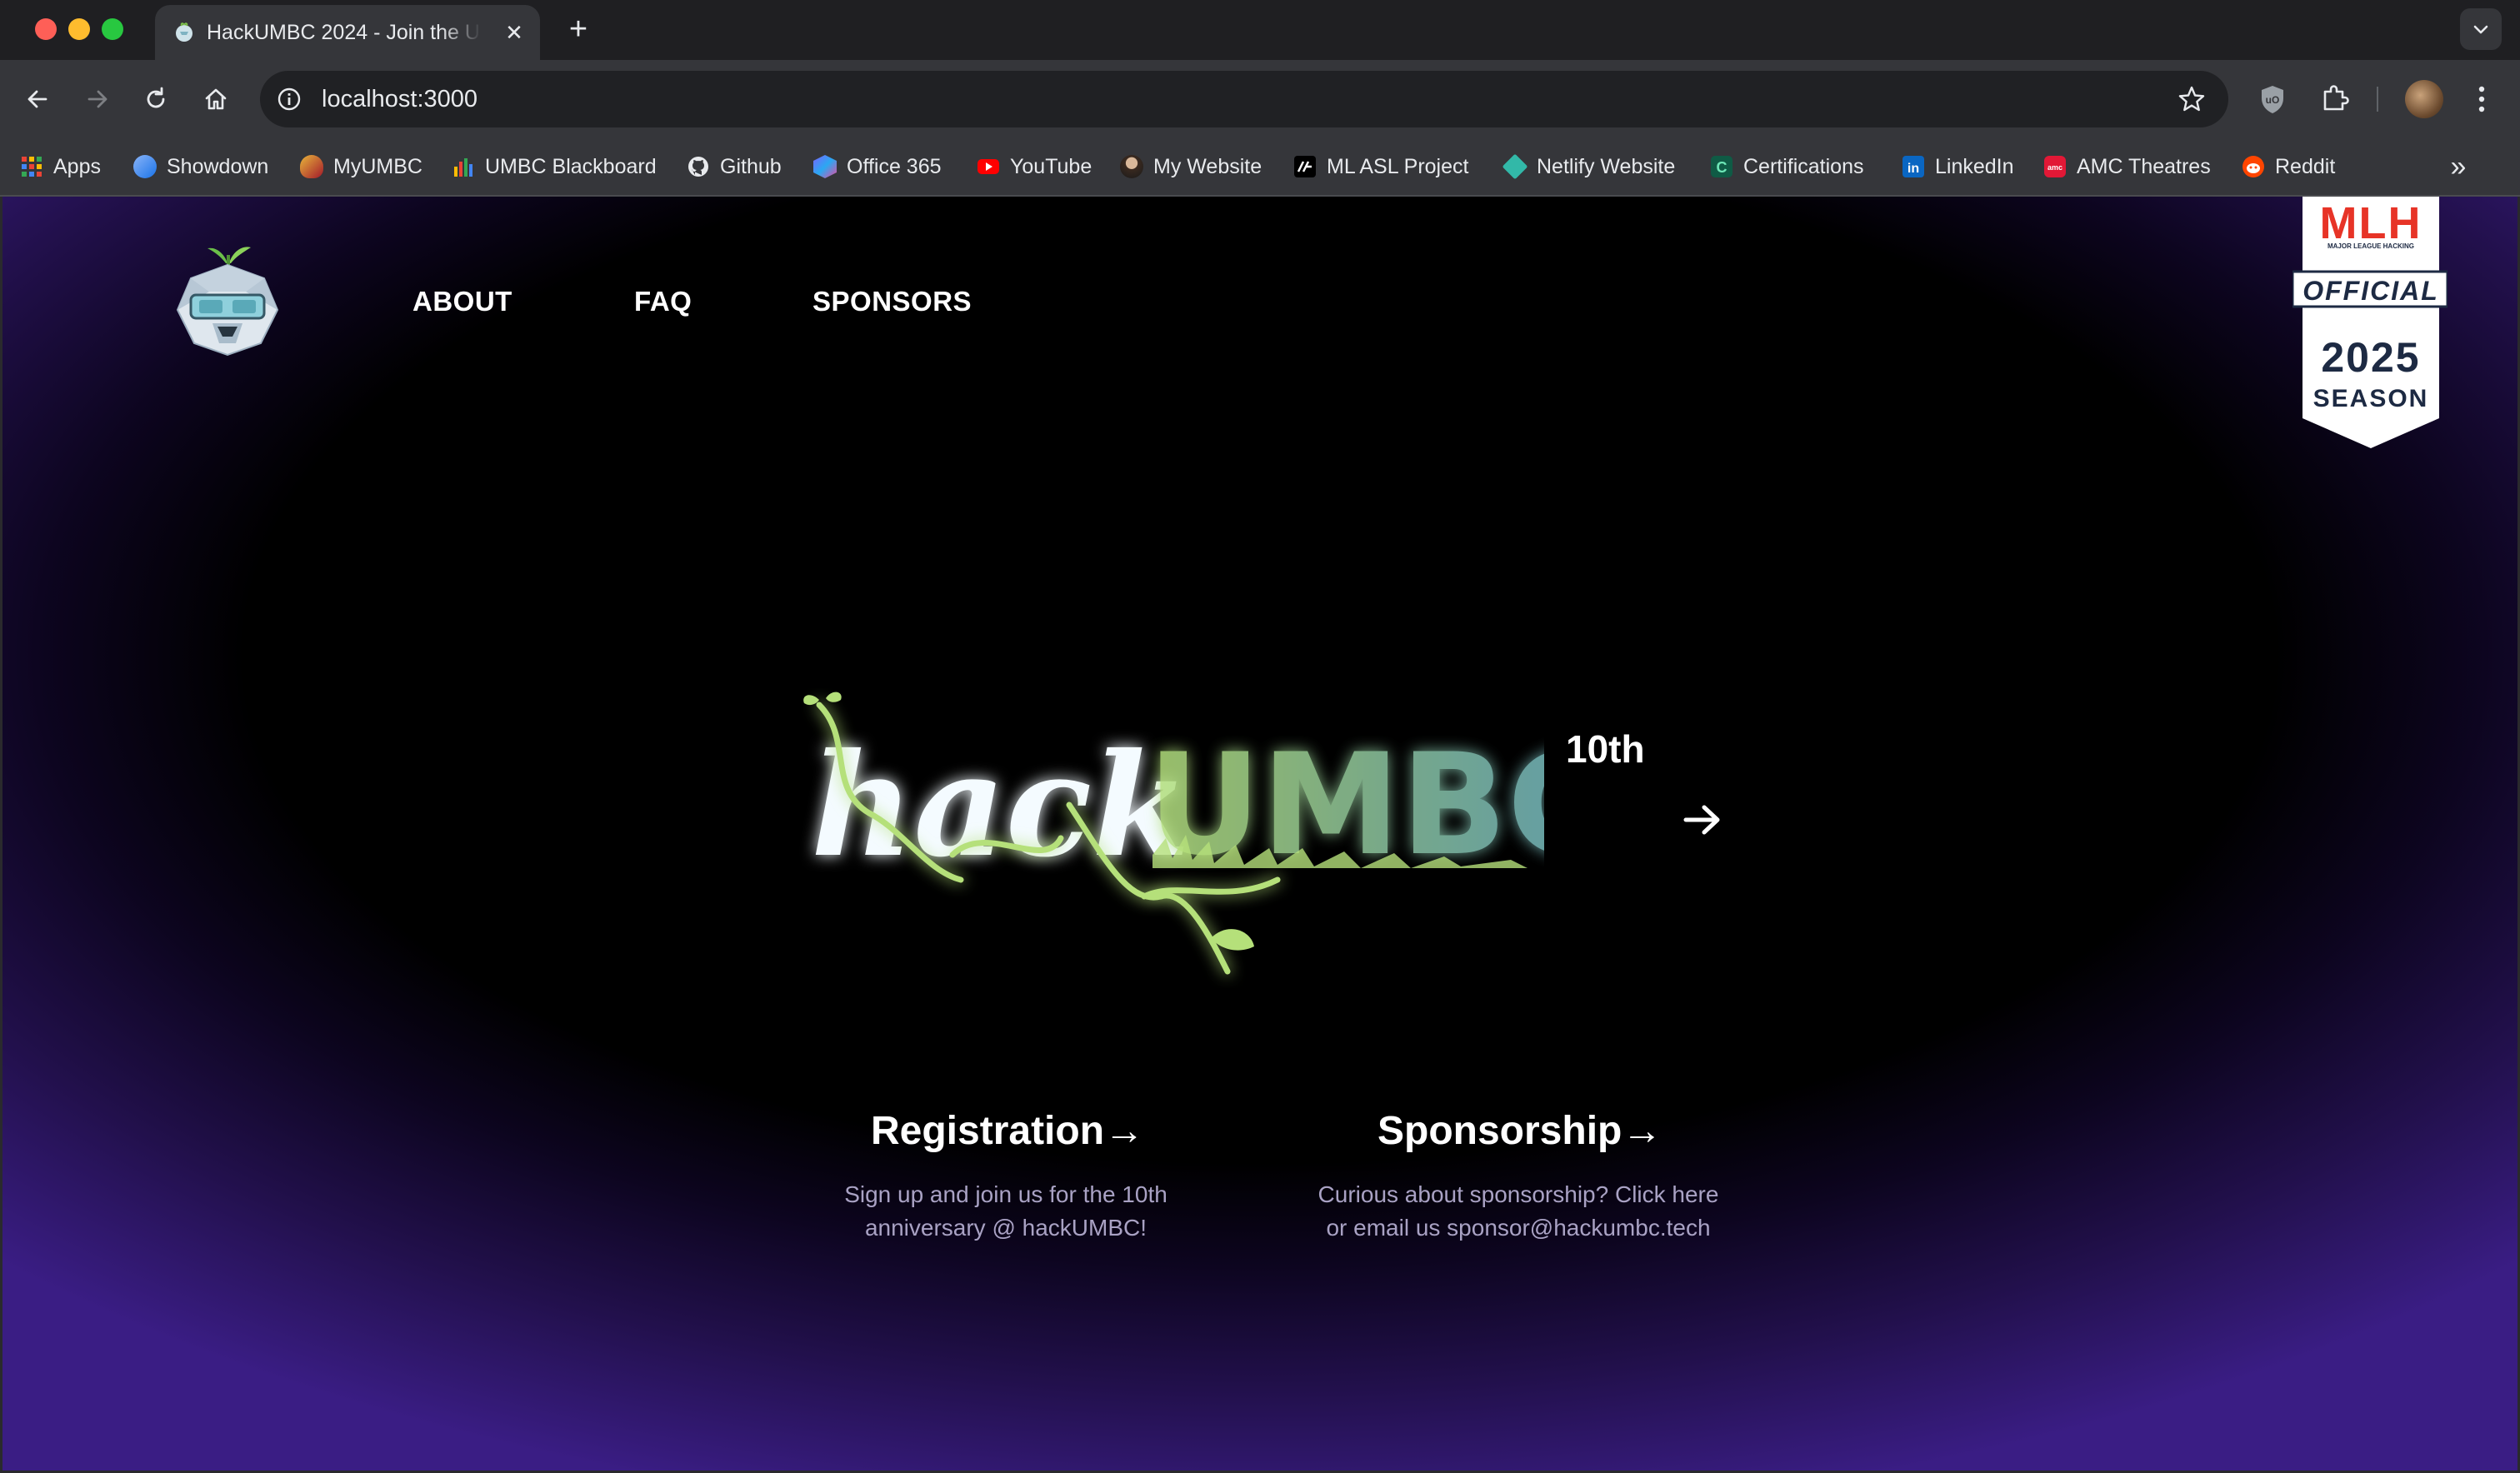 The width and height of the screenshot is (2520, 1473). Describe the element at coordinates (1803, 166) in the screenshot. I see `bookmark-label: Certifications` at that location.